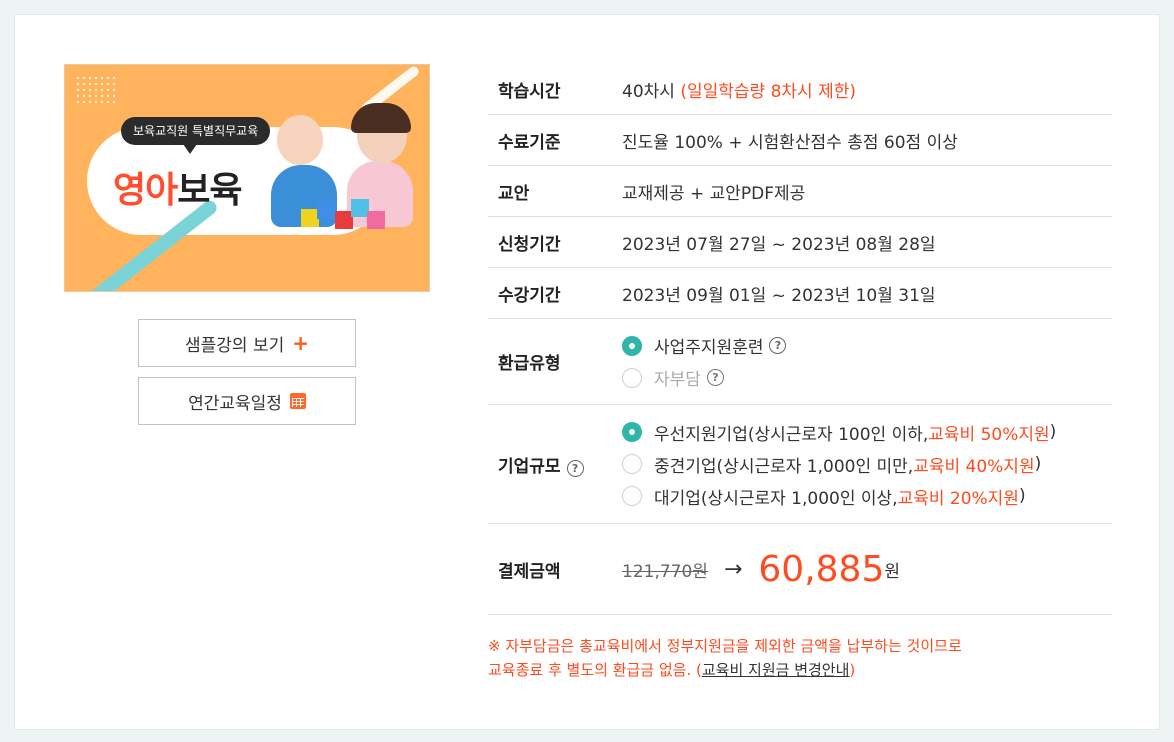 This screenshot has width=1174, height=742. Describe the element at coordinates (529, 571) in the screenshot. I see `row-label: 결제금액` at that location.